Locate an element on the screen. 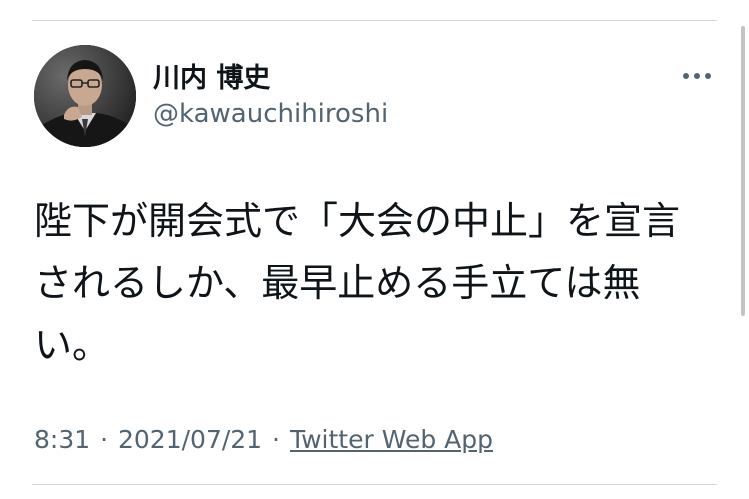  bottom-divider is located at coordinates (374, 484).